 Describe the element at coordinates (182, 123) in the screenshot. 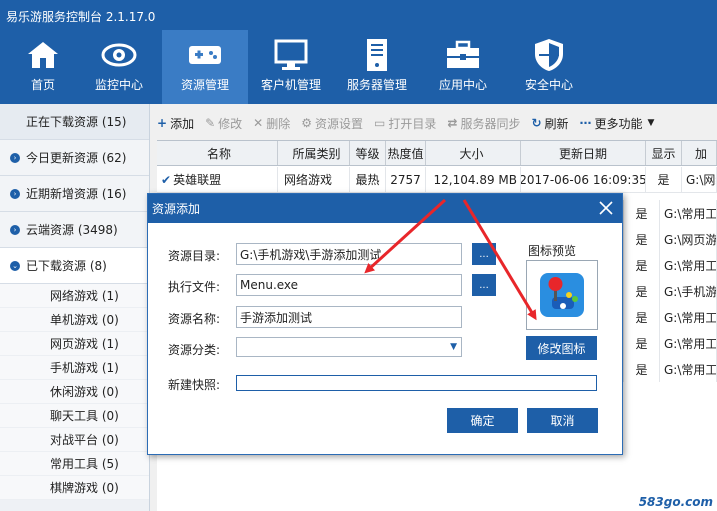

I see `add-label: 添加` at that location.